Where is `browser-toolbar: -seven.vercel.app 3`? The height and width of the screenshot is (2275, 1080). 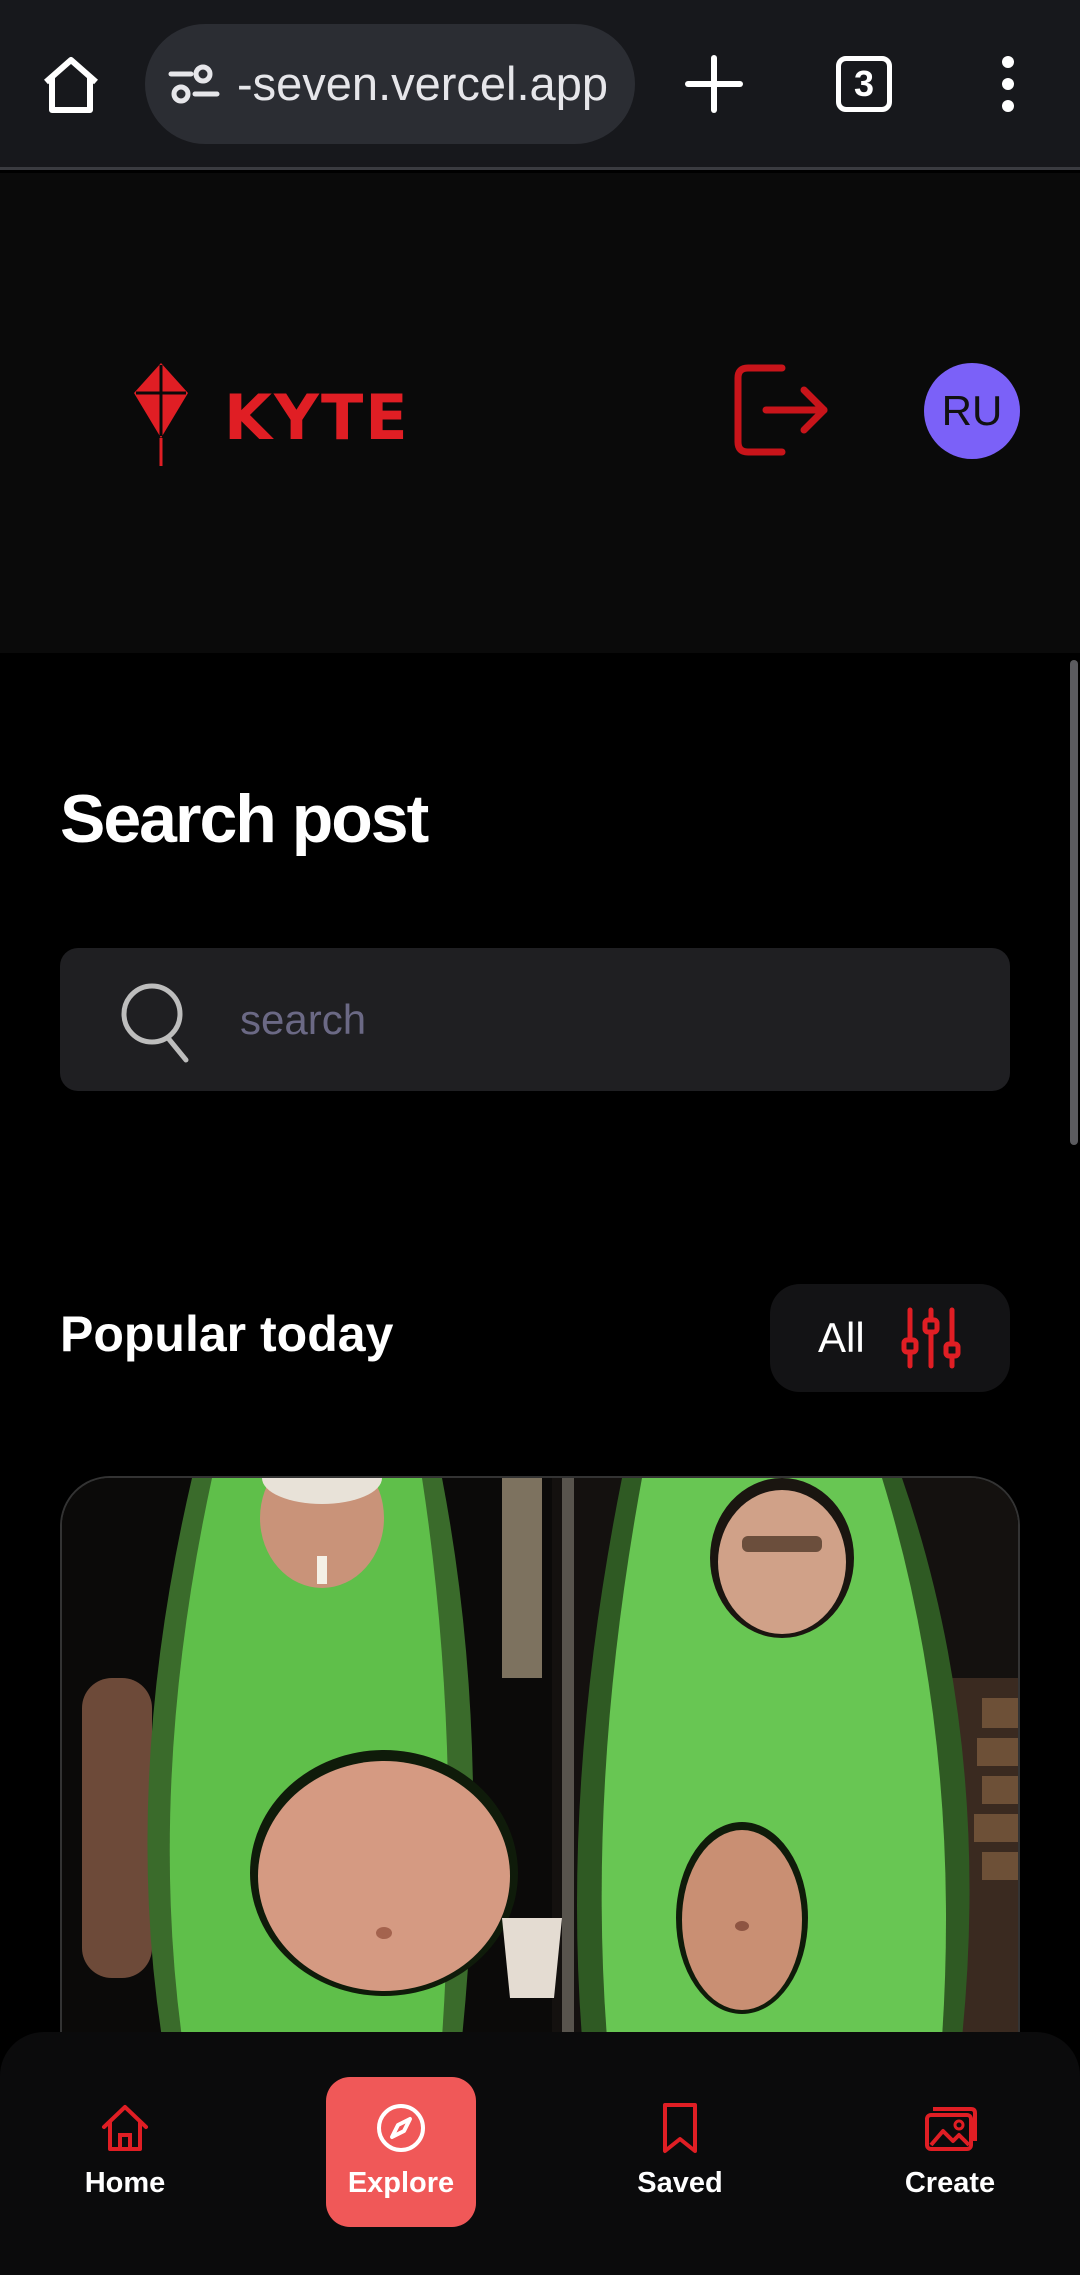
browser-toolbar: -seven.vercel.app 3 is located at coordinates (540, 85).